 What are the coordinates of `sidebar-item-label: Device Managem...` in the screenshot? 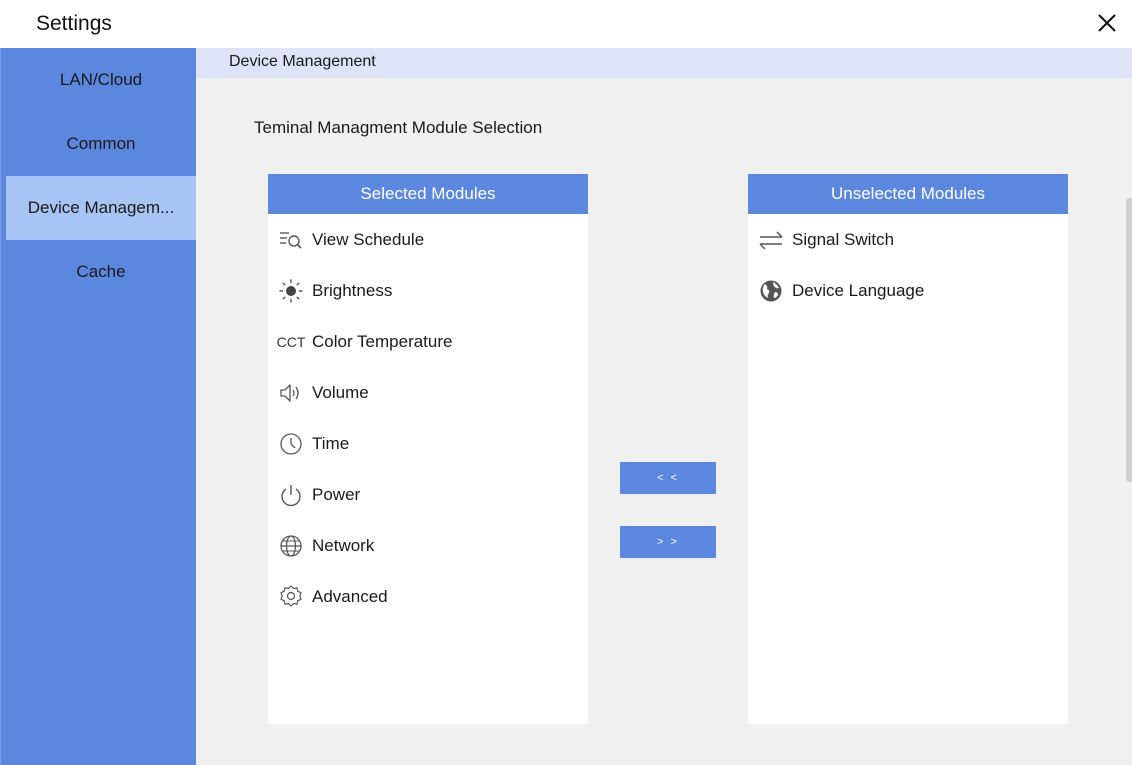 It's located at (101, 207).